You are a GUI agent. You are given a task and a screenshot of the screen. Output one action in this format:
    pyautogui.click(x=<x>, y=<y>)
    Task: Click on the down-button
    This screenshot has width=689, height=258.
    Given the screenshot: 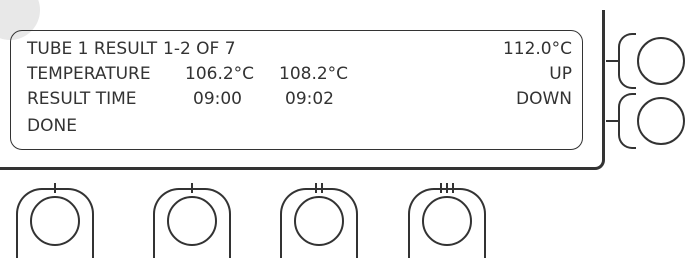 What is the action you would take?
    pyautogui.click(x=661, y=121)
    